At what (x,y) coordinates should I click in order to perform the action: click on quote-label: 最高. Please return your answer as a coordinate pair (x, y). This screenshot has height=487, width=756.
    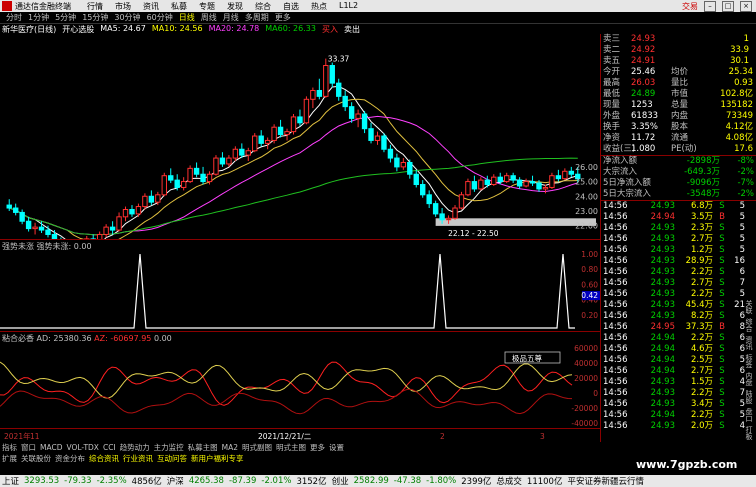
    Looking at the image, I should click on (612, 83).